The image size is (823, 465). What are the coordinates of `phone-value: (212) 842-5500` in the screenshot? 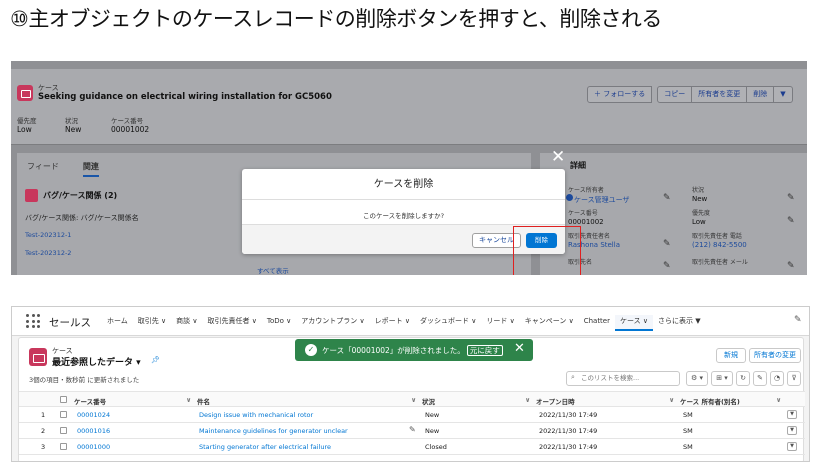 It's located at (719, 245).